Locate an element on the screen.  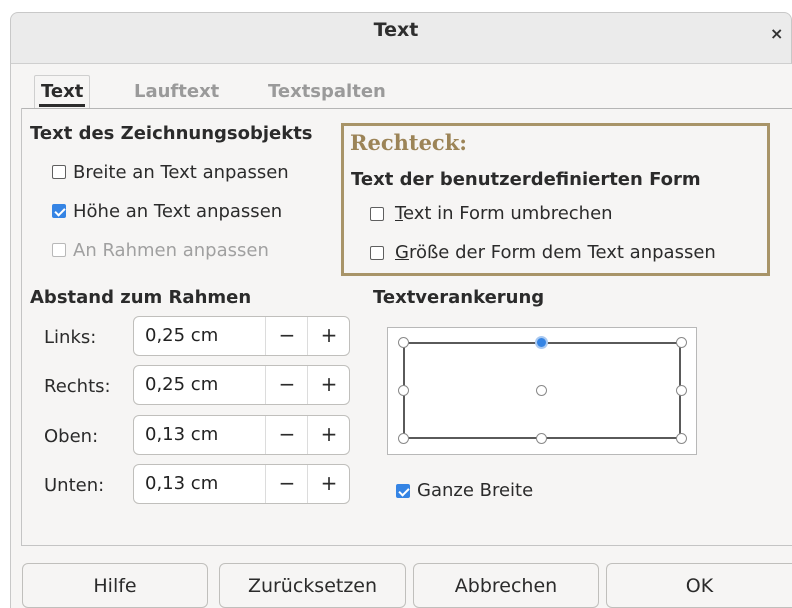
fit-height-checkbox: Höhe an Text anpassen is located at coordinates (192, 214).